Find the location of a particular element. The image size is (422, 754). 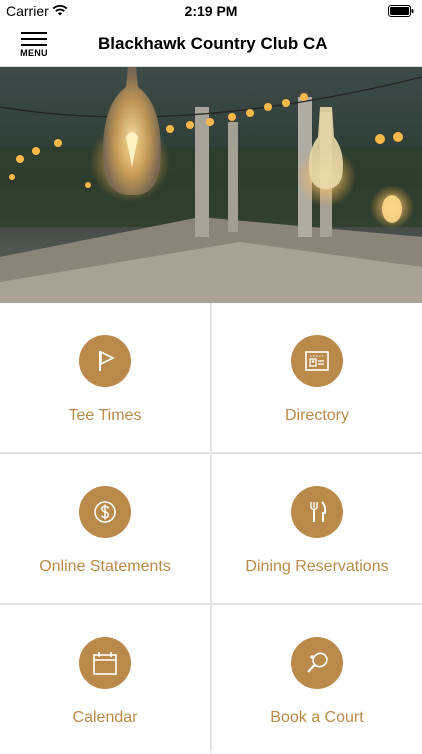

navigation-bar: MENU Blackhawk Country Club CA is located at coordinates (211, 44).